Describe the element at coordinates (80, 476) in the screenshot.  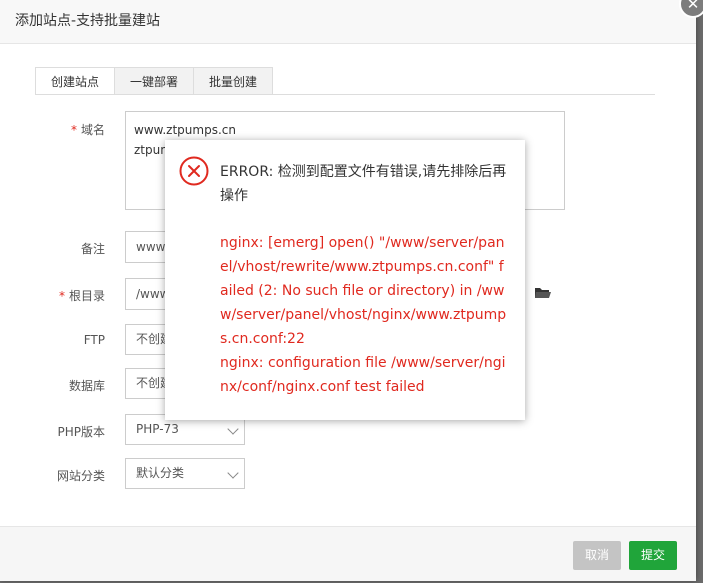
I see `site-category-label: 网站分类` at that location.